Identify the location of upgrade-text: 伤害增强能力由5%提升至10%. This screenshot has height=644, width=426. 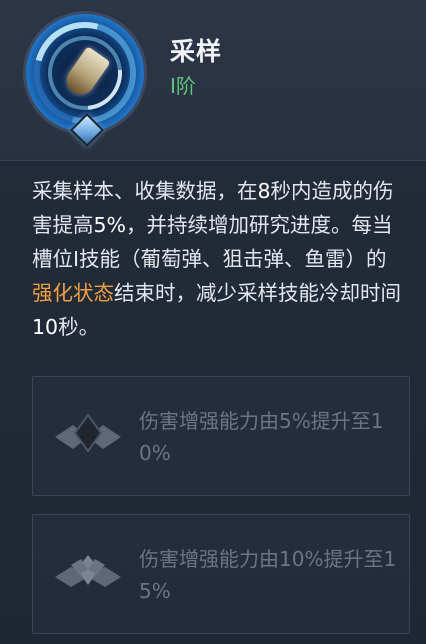
(261, 437).